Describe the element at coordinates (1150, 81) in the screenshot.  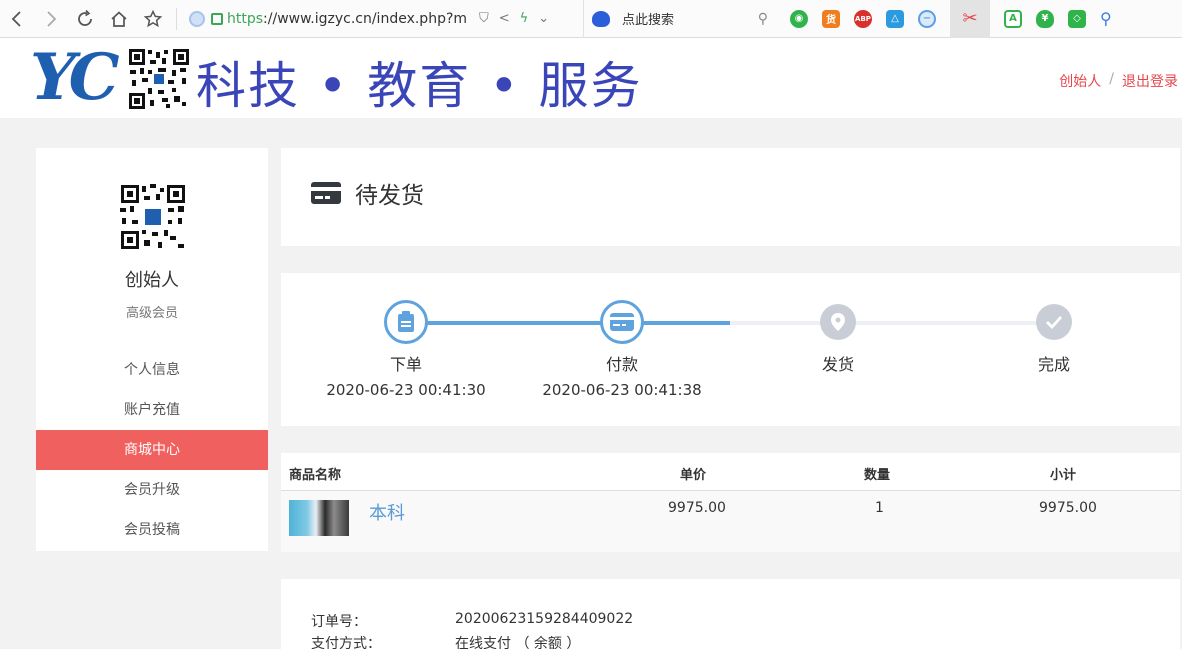
I see `logout-link: 退出登录` at that location.